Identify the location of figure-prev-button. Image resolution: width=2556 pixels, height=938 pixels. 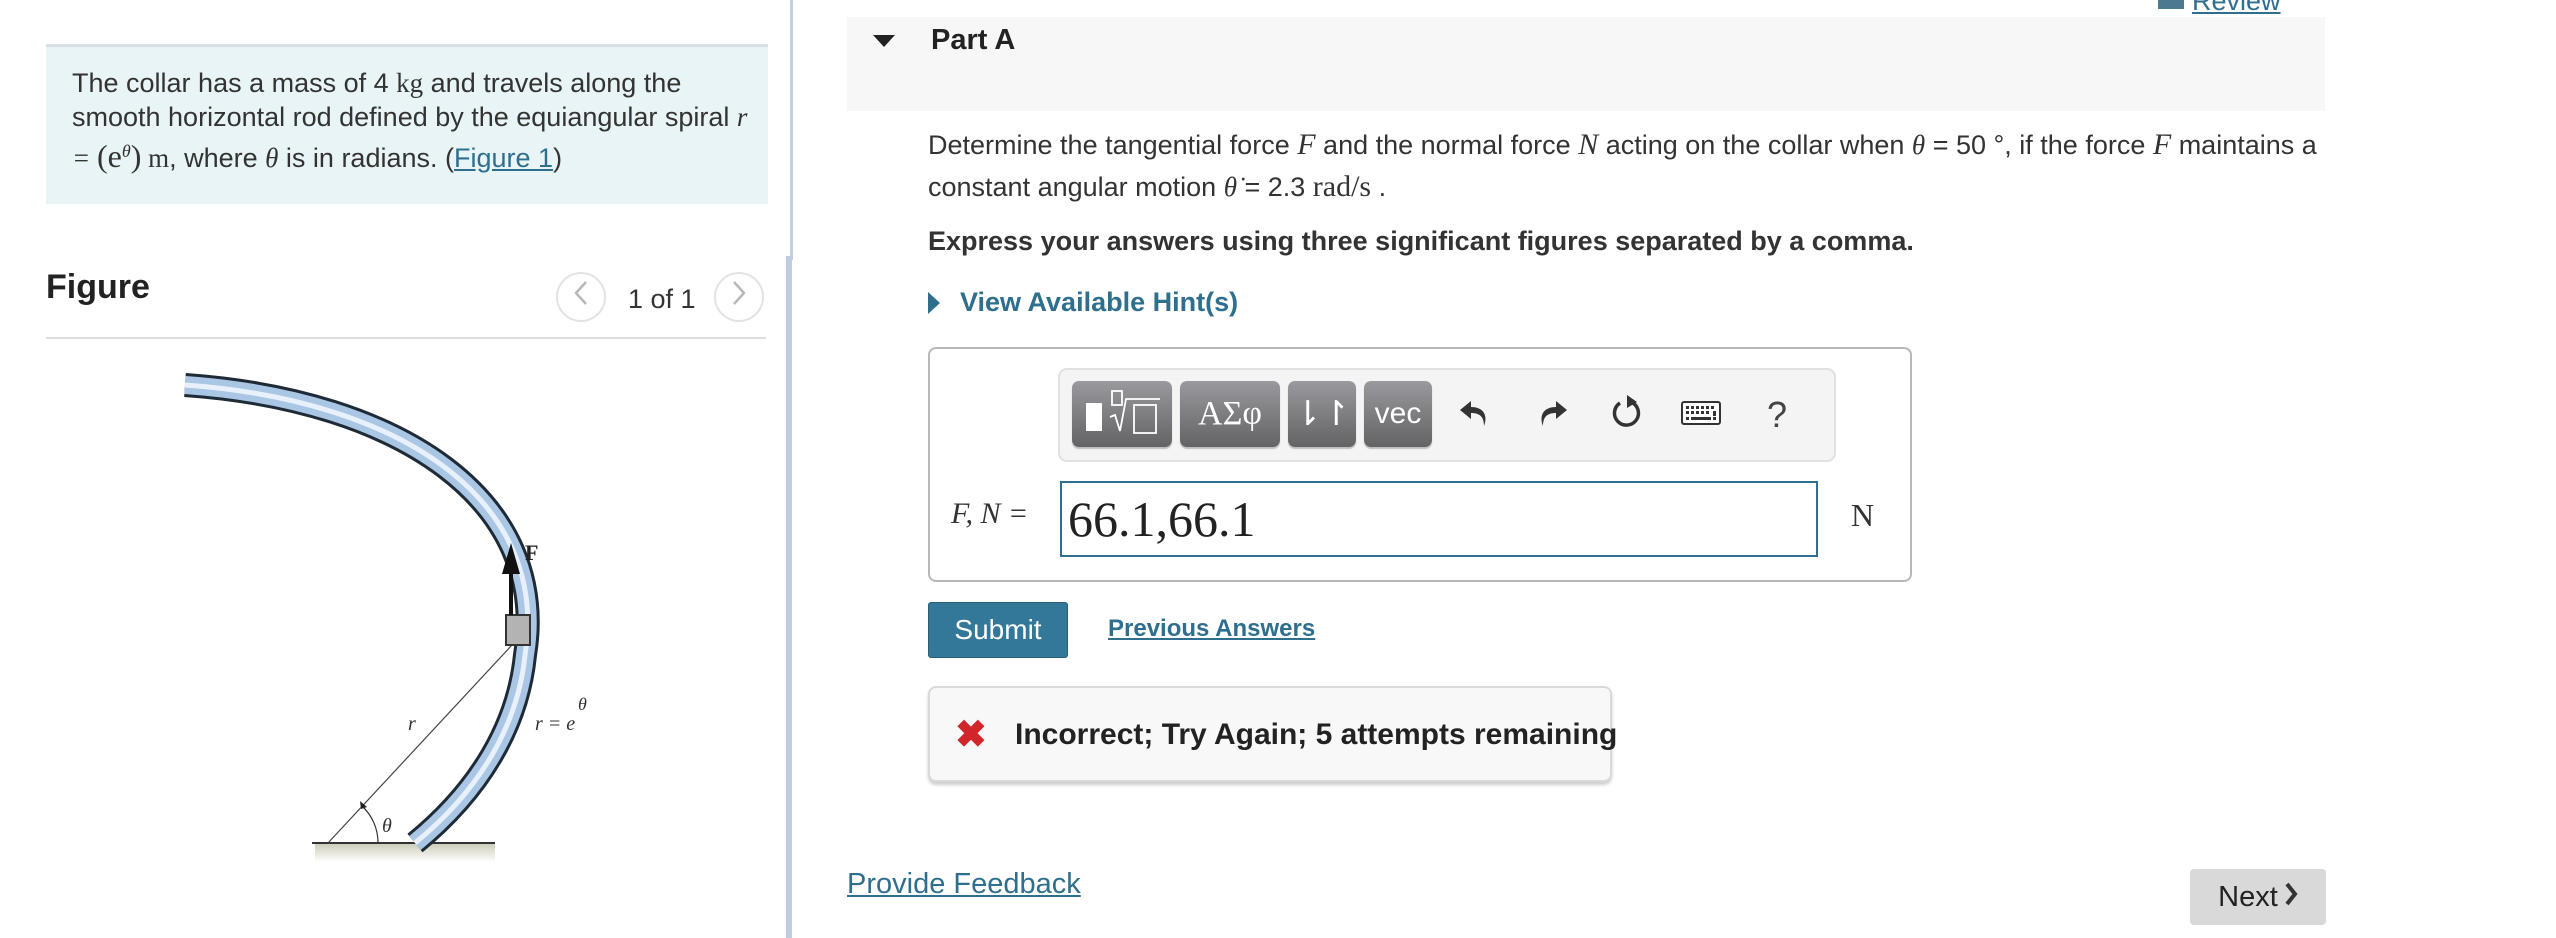
(581, 297).